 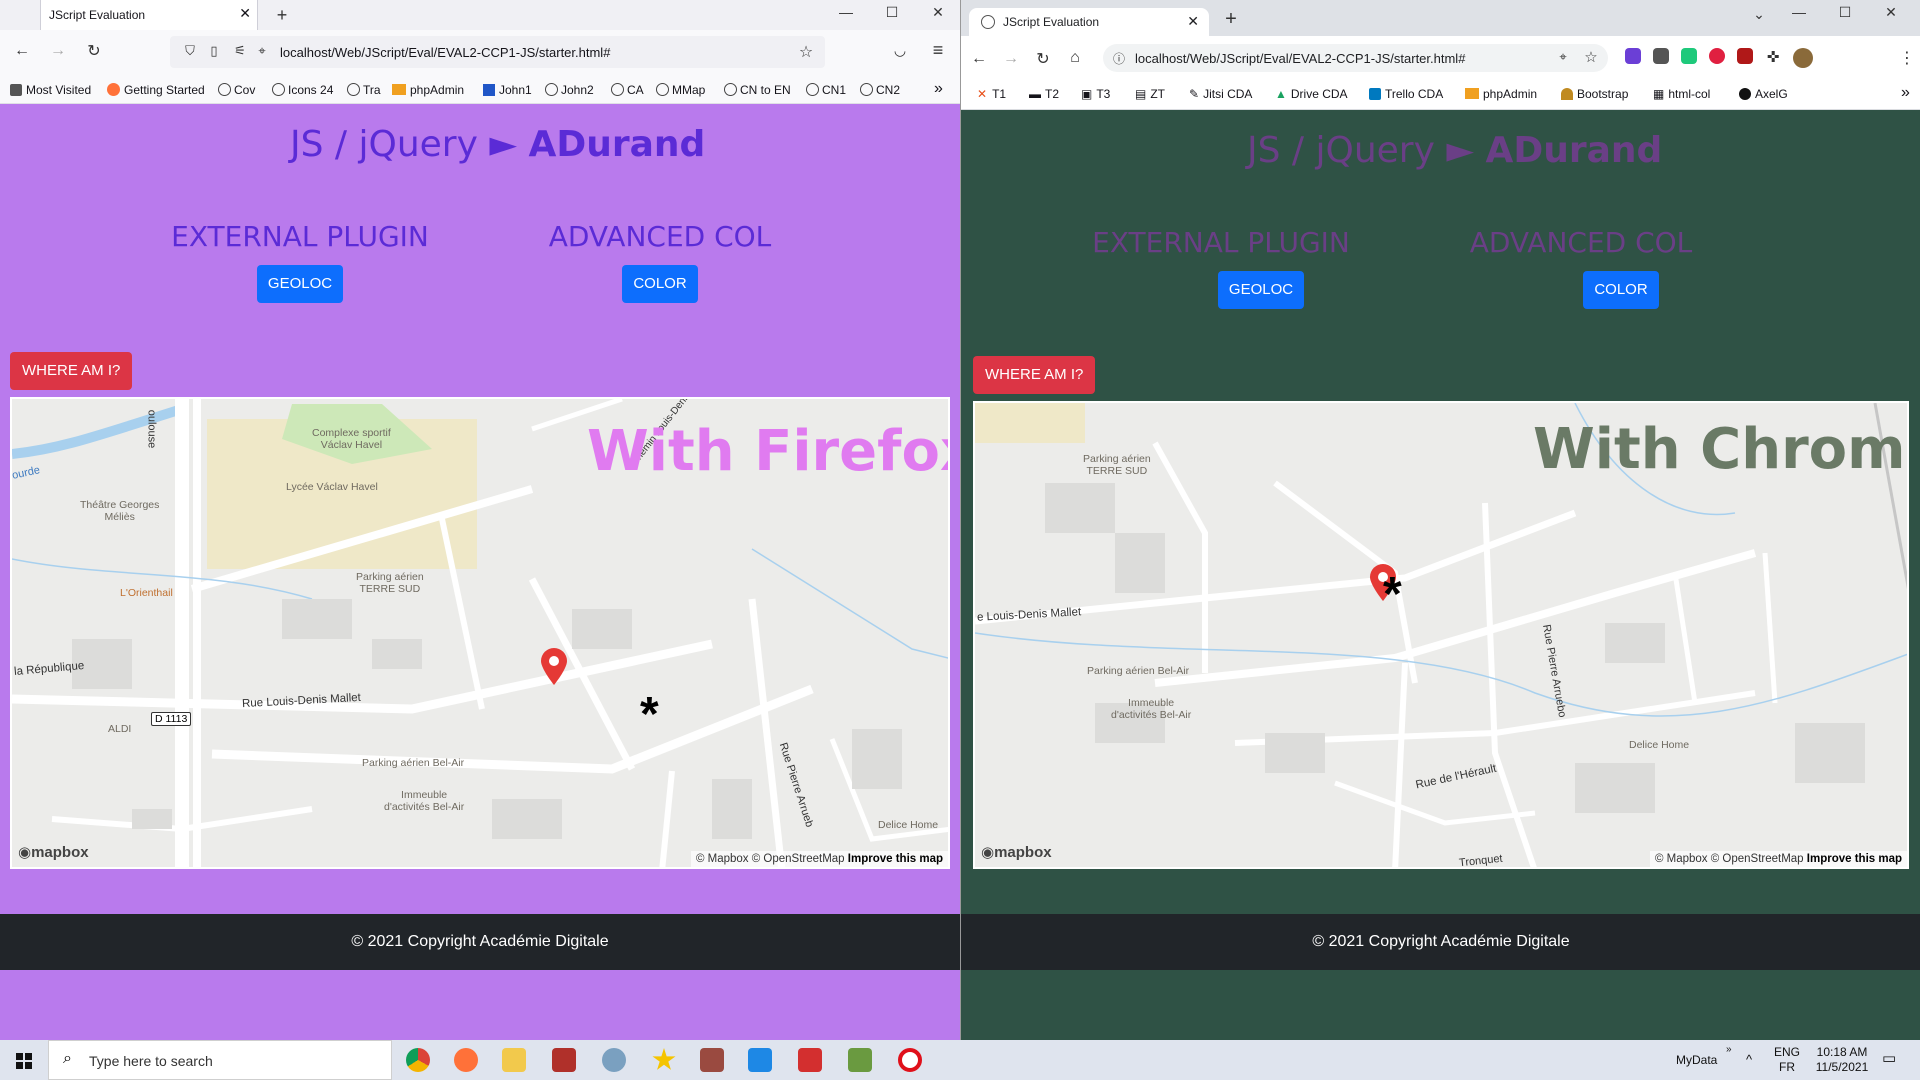 What do you see at coordinates (514, 1060) in the screenshot?
I see `file-explorer-icon` at bounding box center [514, 1060].